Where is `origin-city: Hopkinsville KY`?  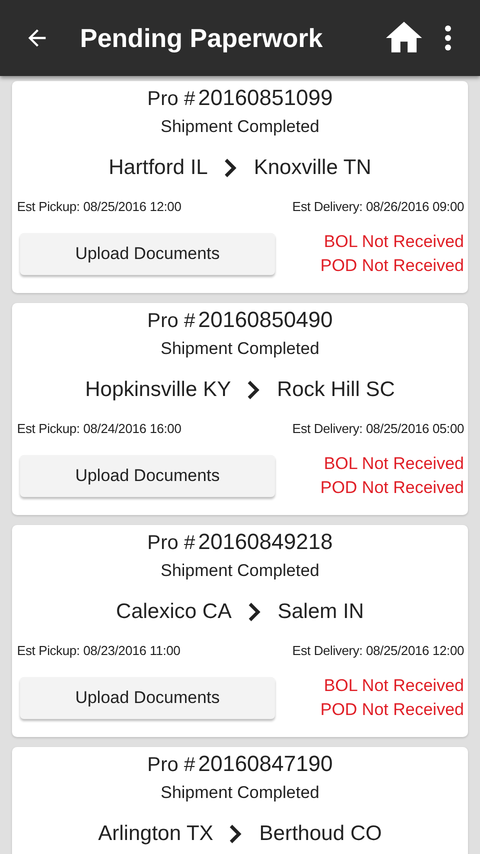
origin-city: Hopkinsville KY is located at coordinates (158, 390).